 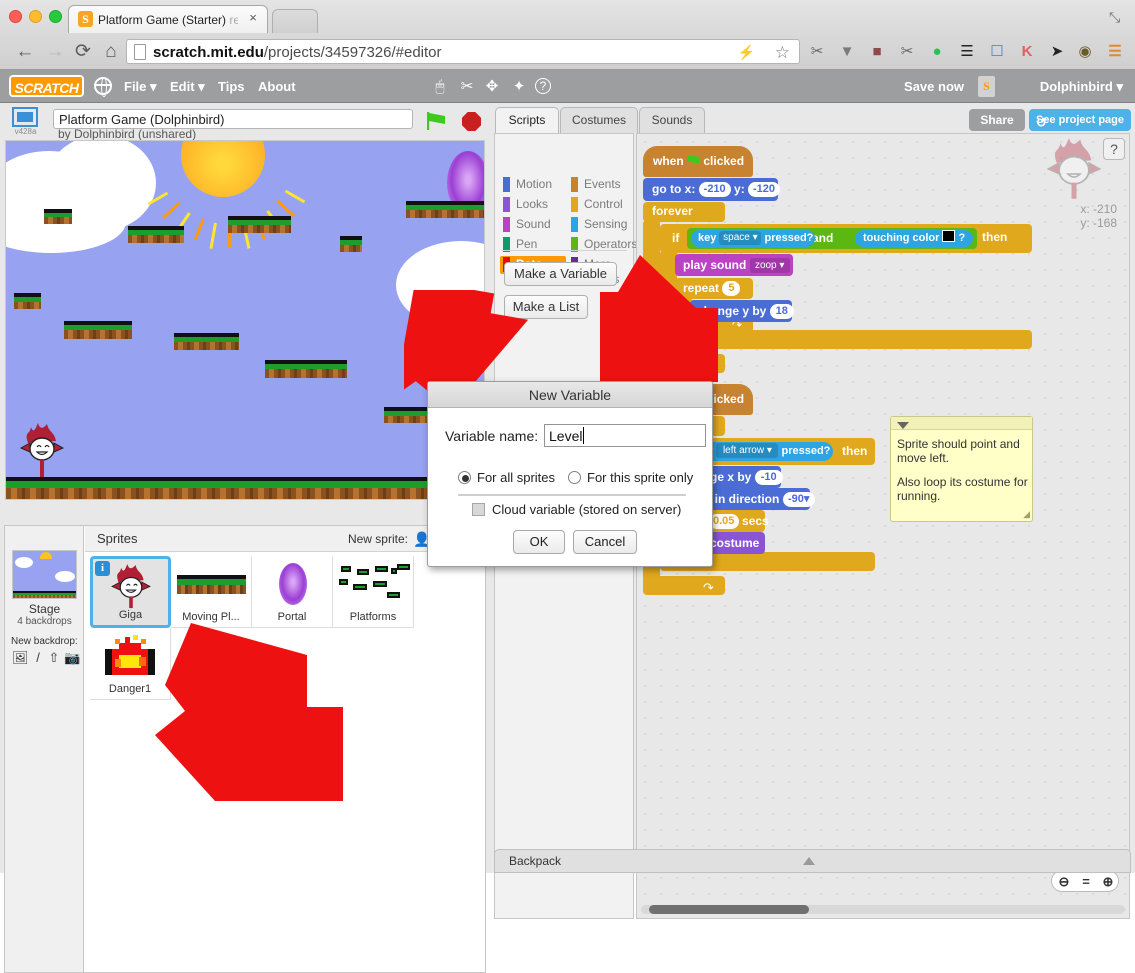 What do you see at coordinates (698, 161) in the screenshot?
I see `block-when-flag-clicked-1: when clicked` at bounding box center [698, 161].